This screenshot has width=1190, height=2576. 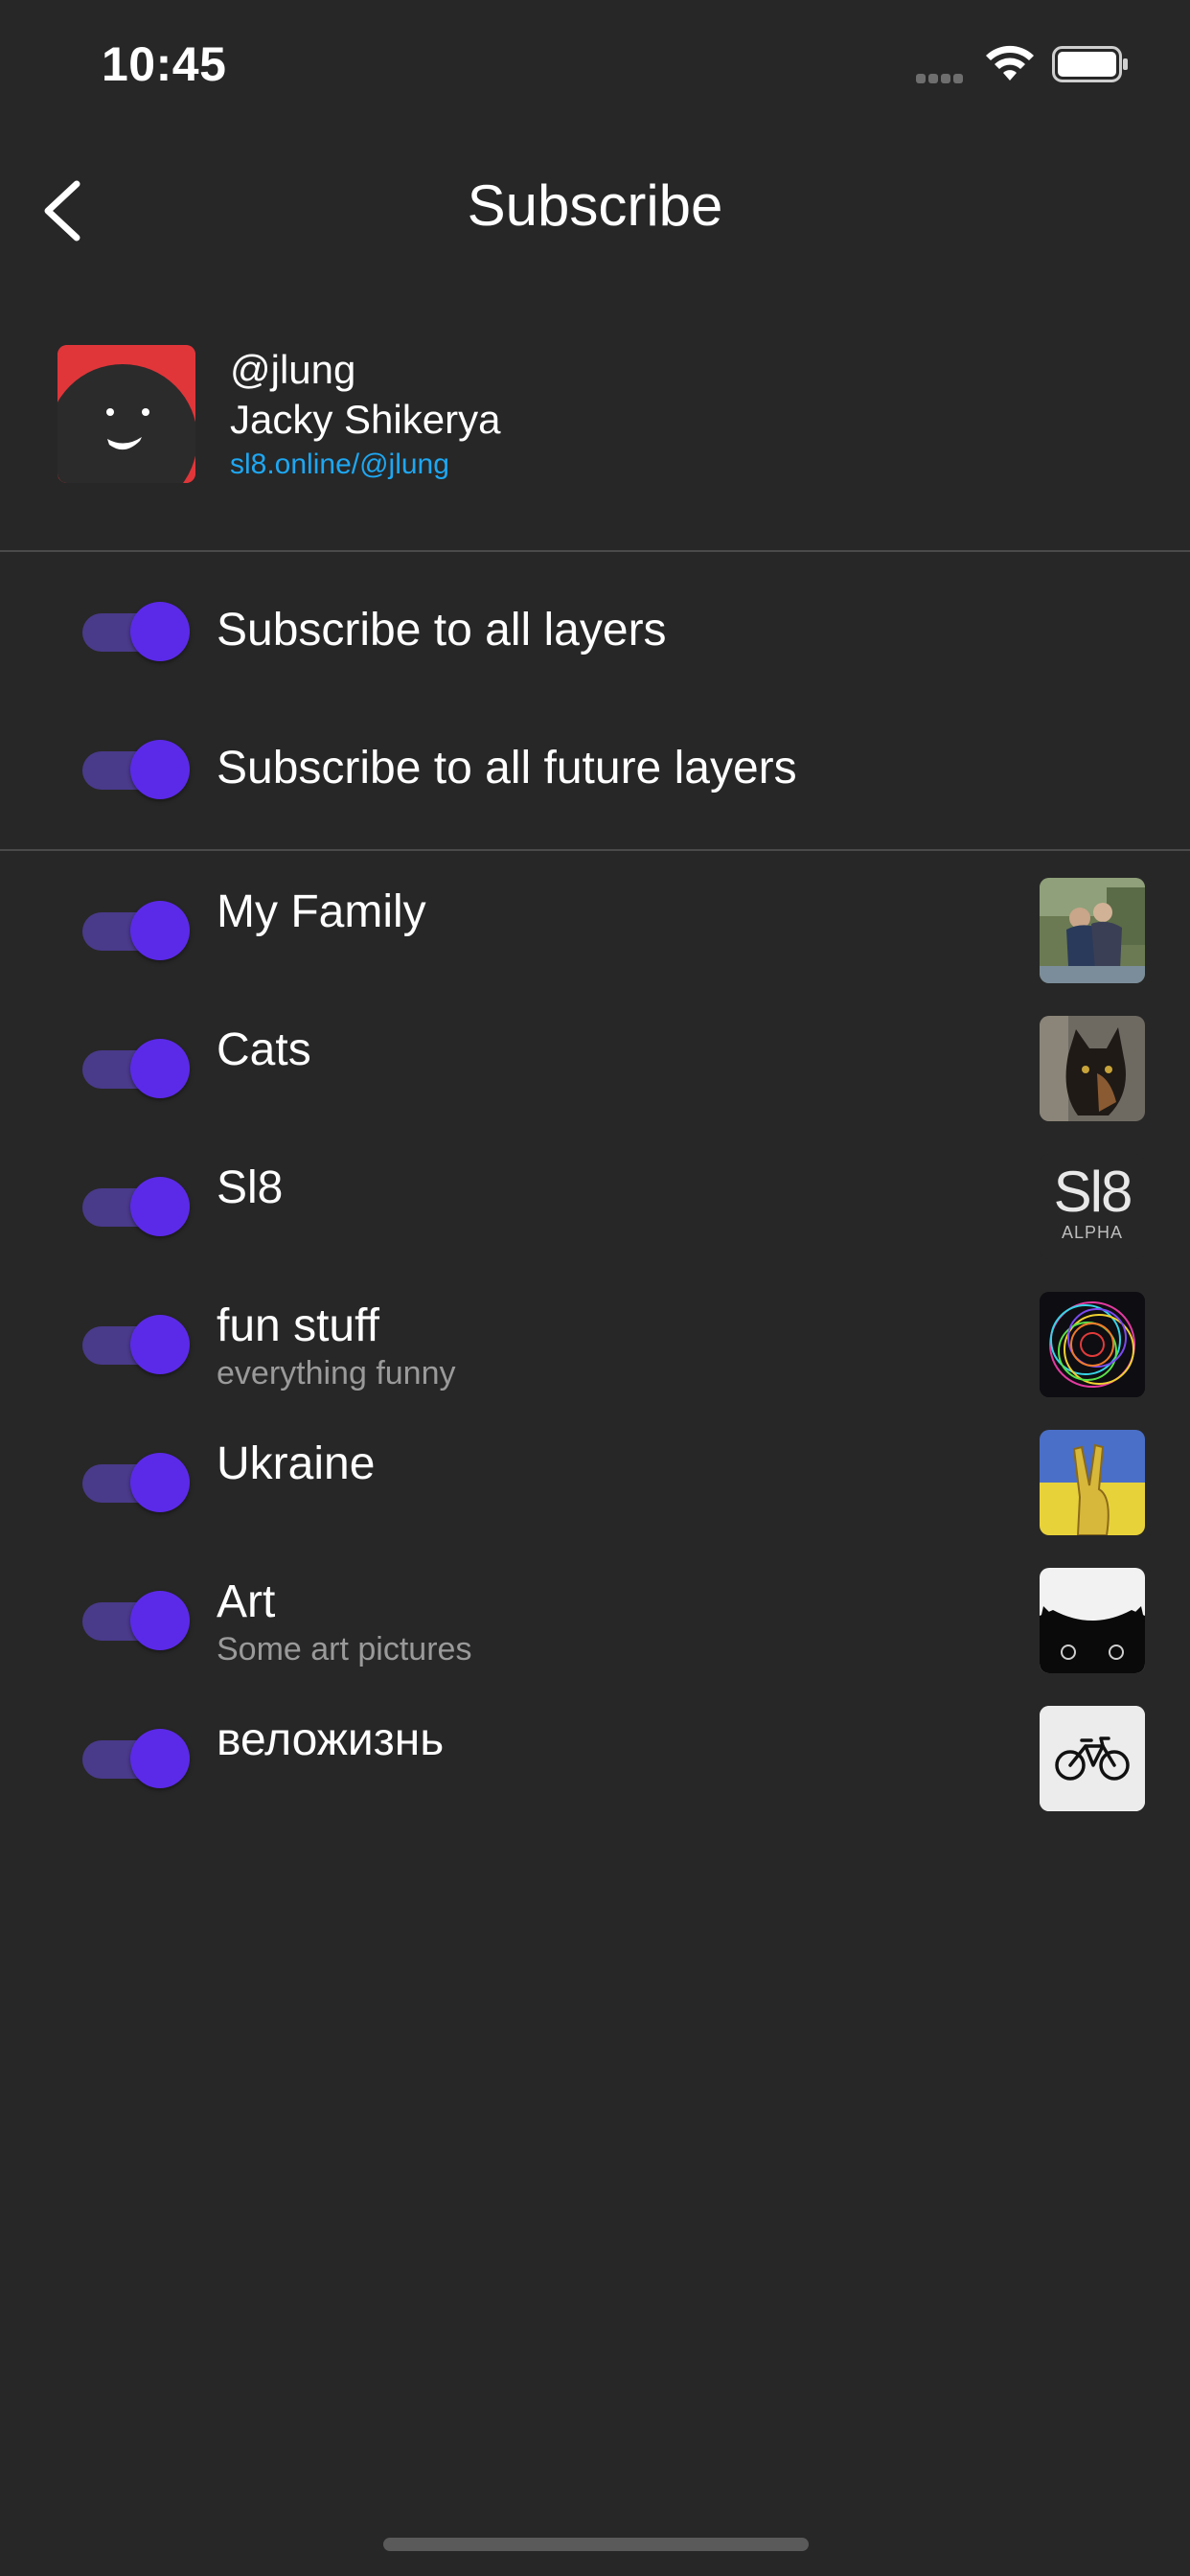 What do you see at coordinates (1093, 930) in the screenshot?
I see `layer-thumbnail-family-photo` at bounding box center [1093, 930].